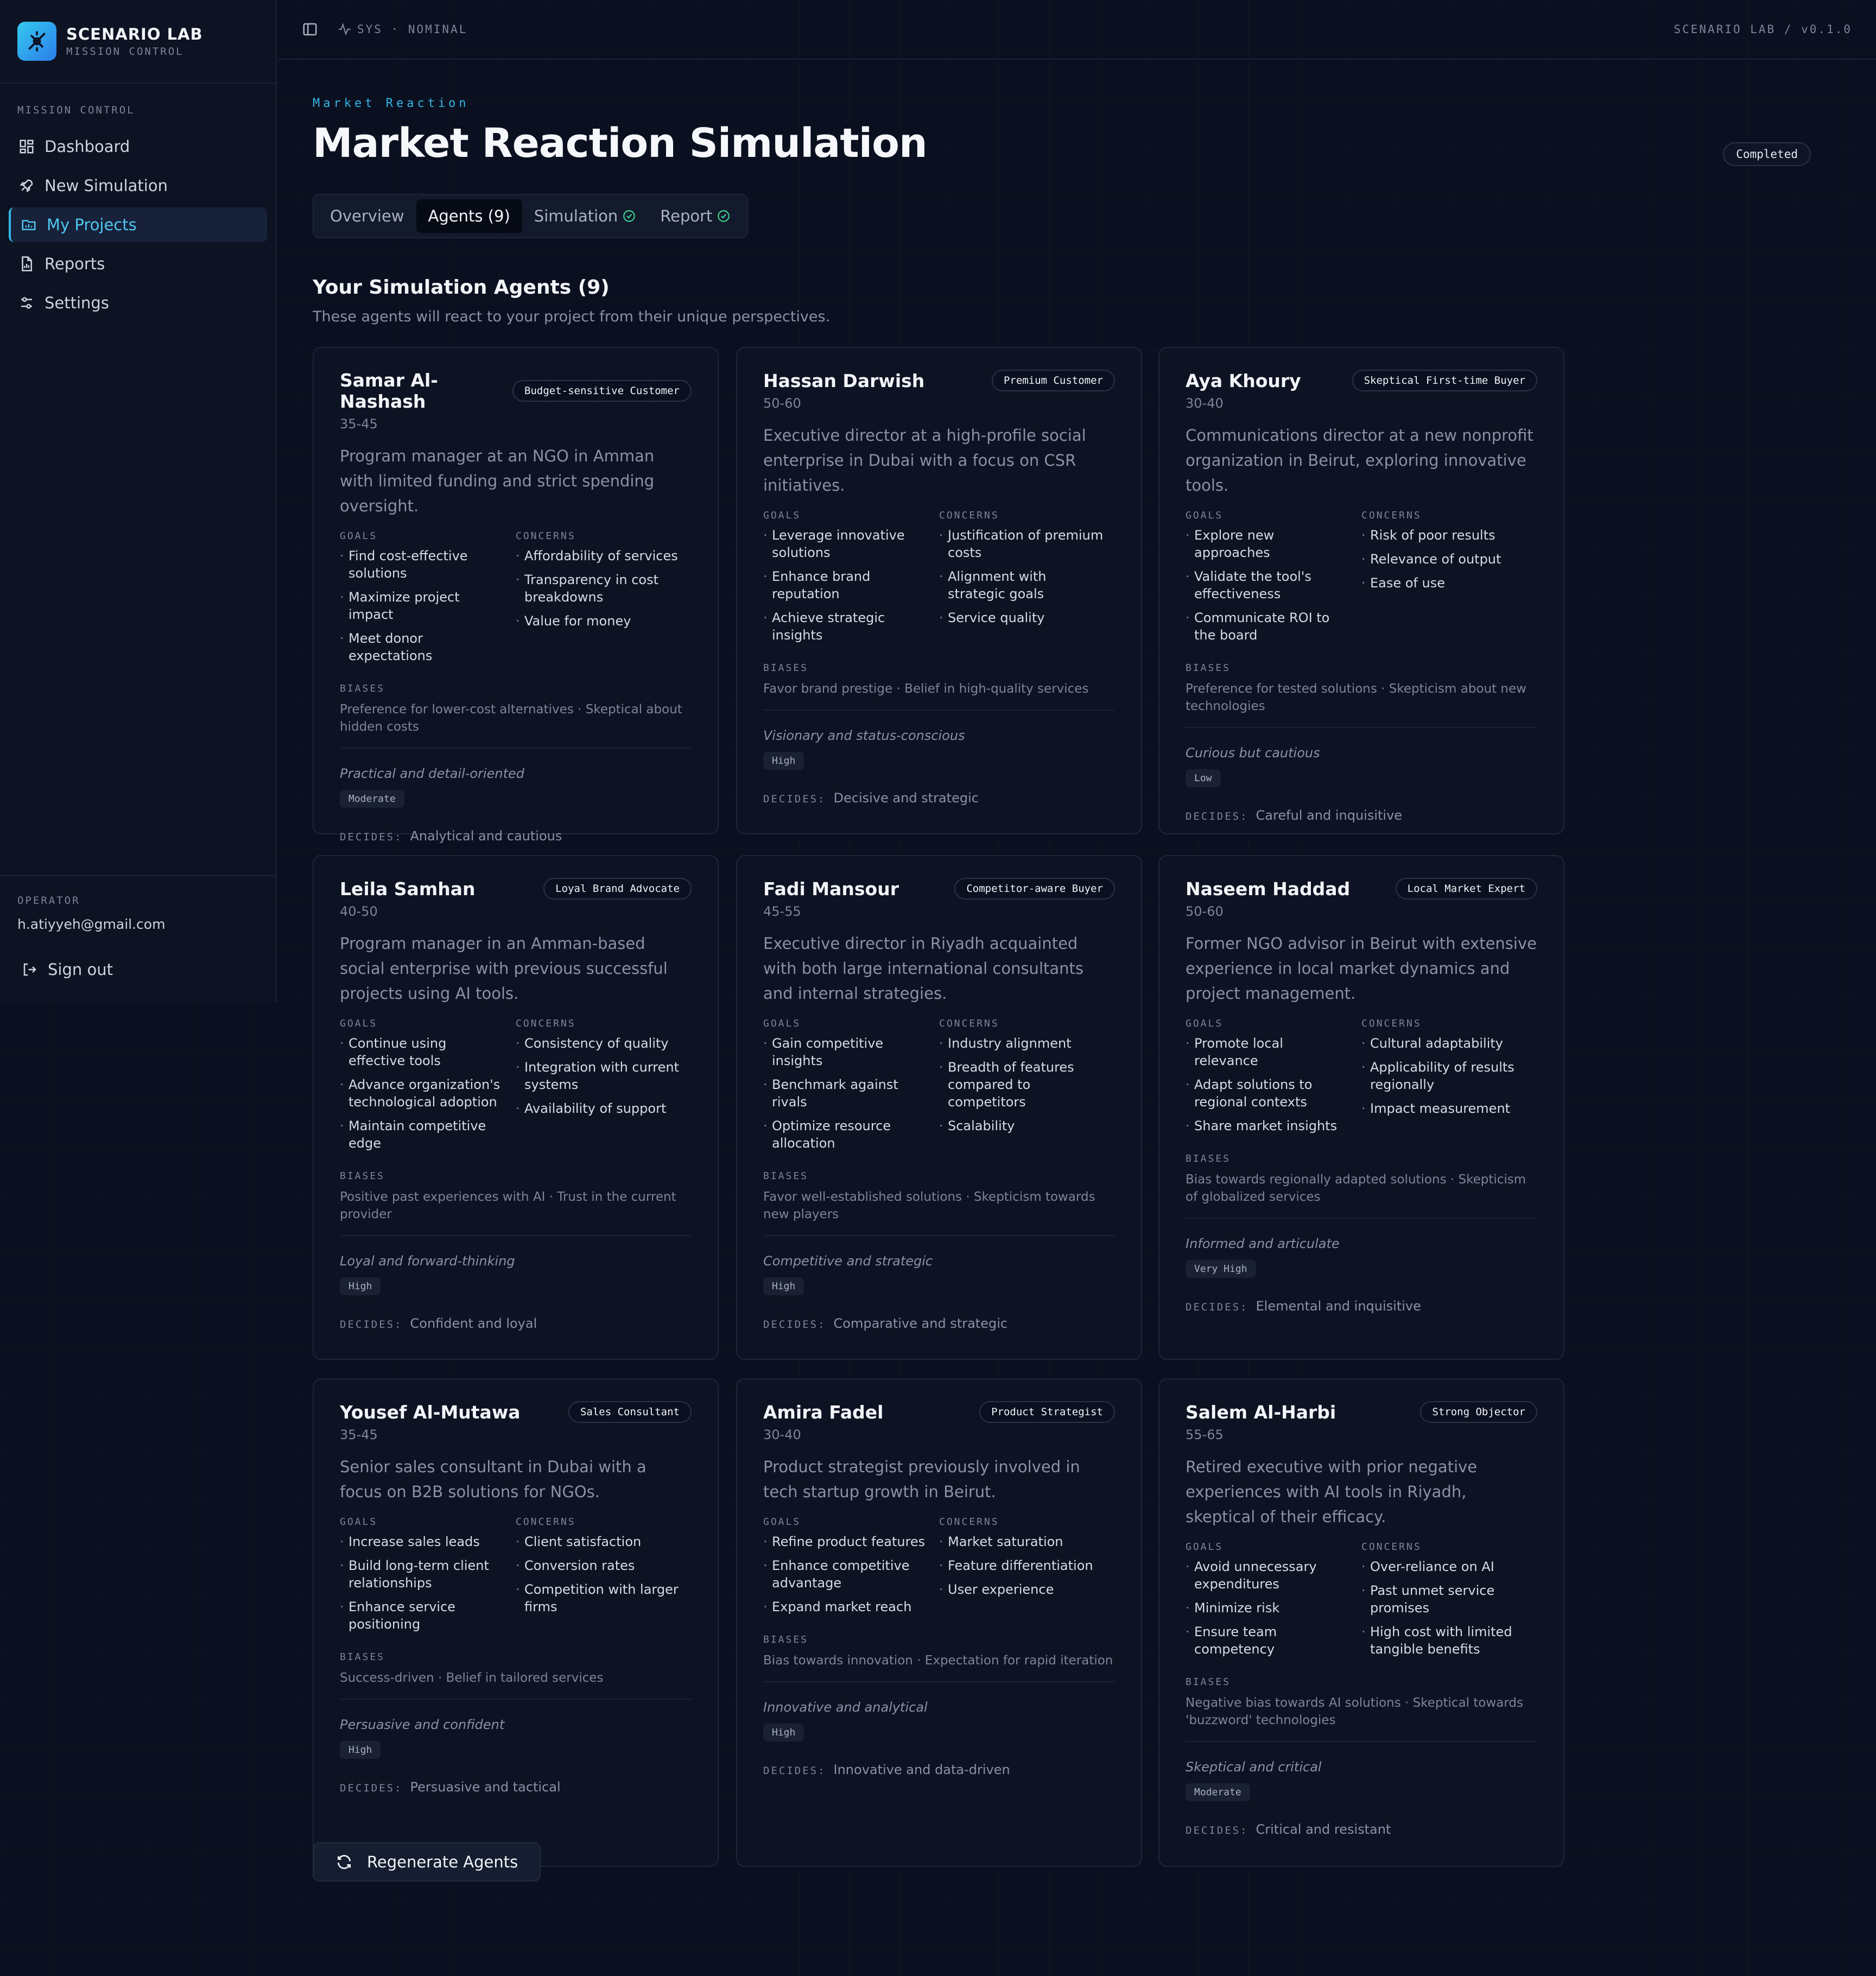 This screenshot has width=1876, height=1976. I want to click on agent-level-badge: Very High, so click(1221, 1269).